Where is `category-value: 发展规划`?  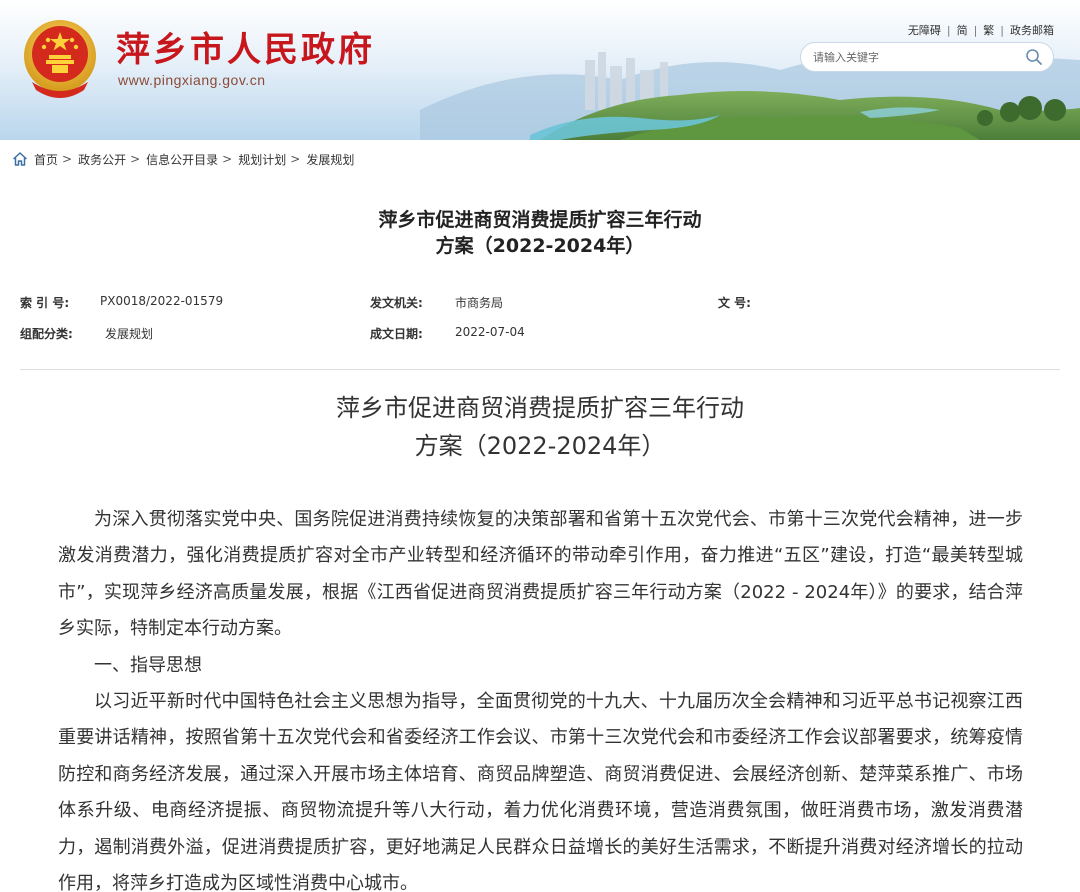 category-value: 发展规划 is located at coordinates (129, 334).